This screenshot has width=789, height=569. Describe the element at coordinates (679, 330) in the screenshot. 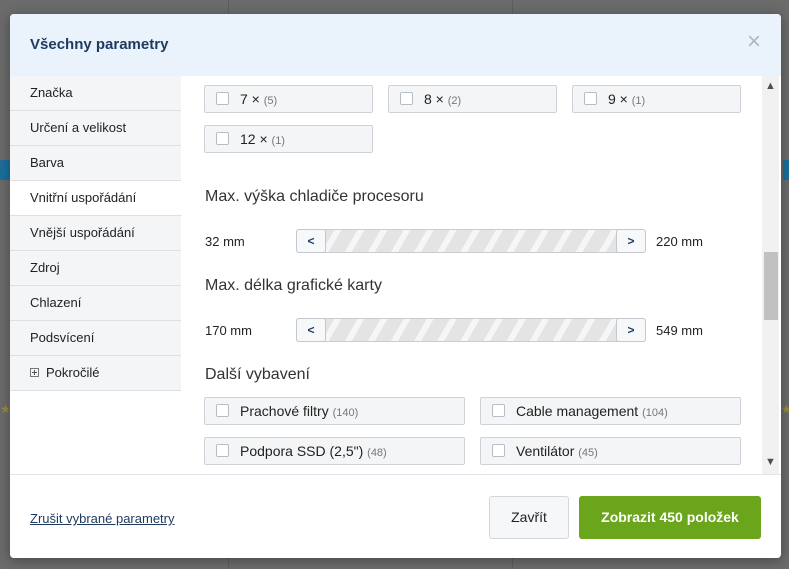

I see `gpu-length-max: 549 mm` at that location.